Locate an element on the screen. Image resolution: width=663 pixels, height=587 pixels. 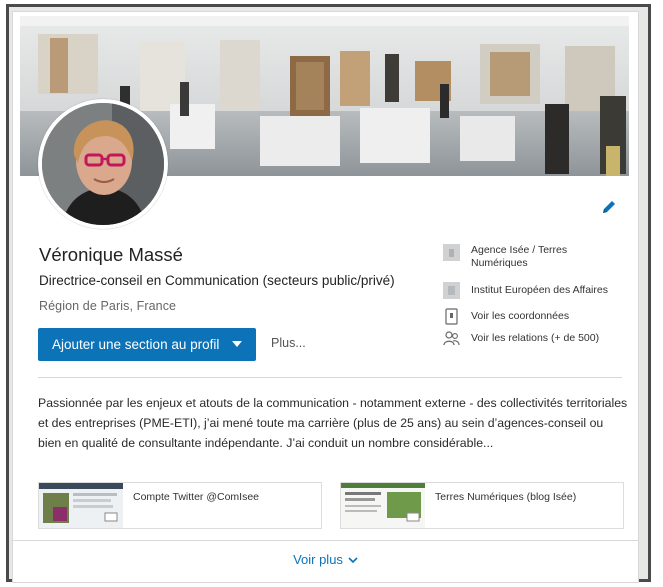
connections-label: Voir les relations (+ de 500) is located at coordinates (535, 338).